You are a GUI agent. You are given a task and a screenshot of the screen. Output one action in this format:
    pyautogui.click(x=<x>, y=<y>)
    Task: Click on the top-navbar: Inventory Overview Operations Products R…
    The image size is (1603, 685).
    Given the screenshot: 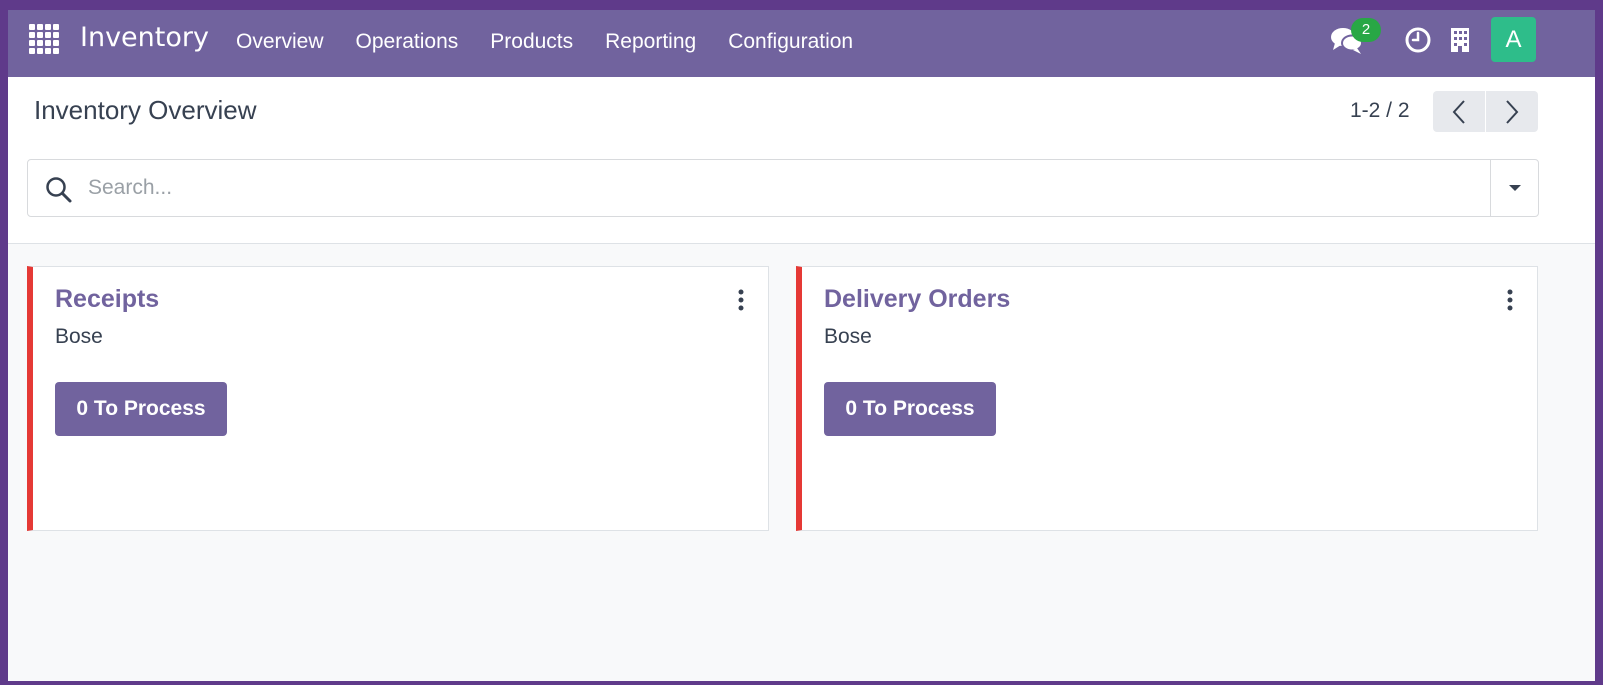 What is the action you would take?
    pyautogui.click(x=801, y=43)
    